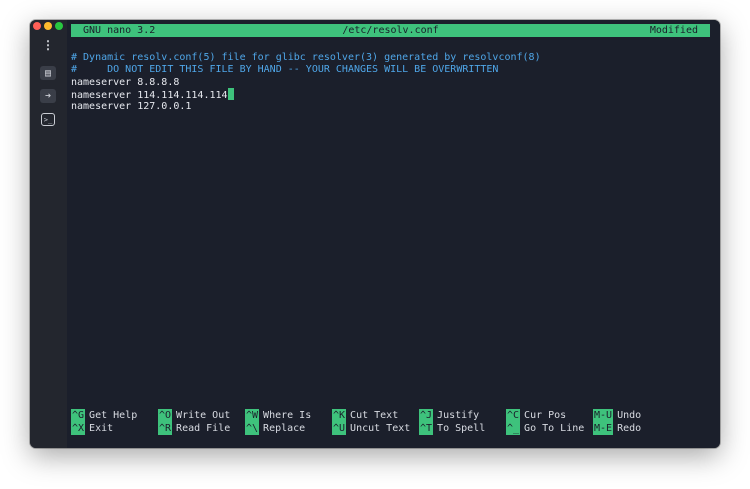 The height and width of the screenshot is (489, 750). Describe the element at coordinates (48, 45) in the screenshot. I see `more-vertical-icon: ⋮` at that location.